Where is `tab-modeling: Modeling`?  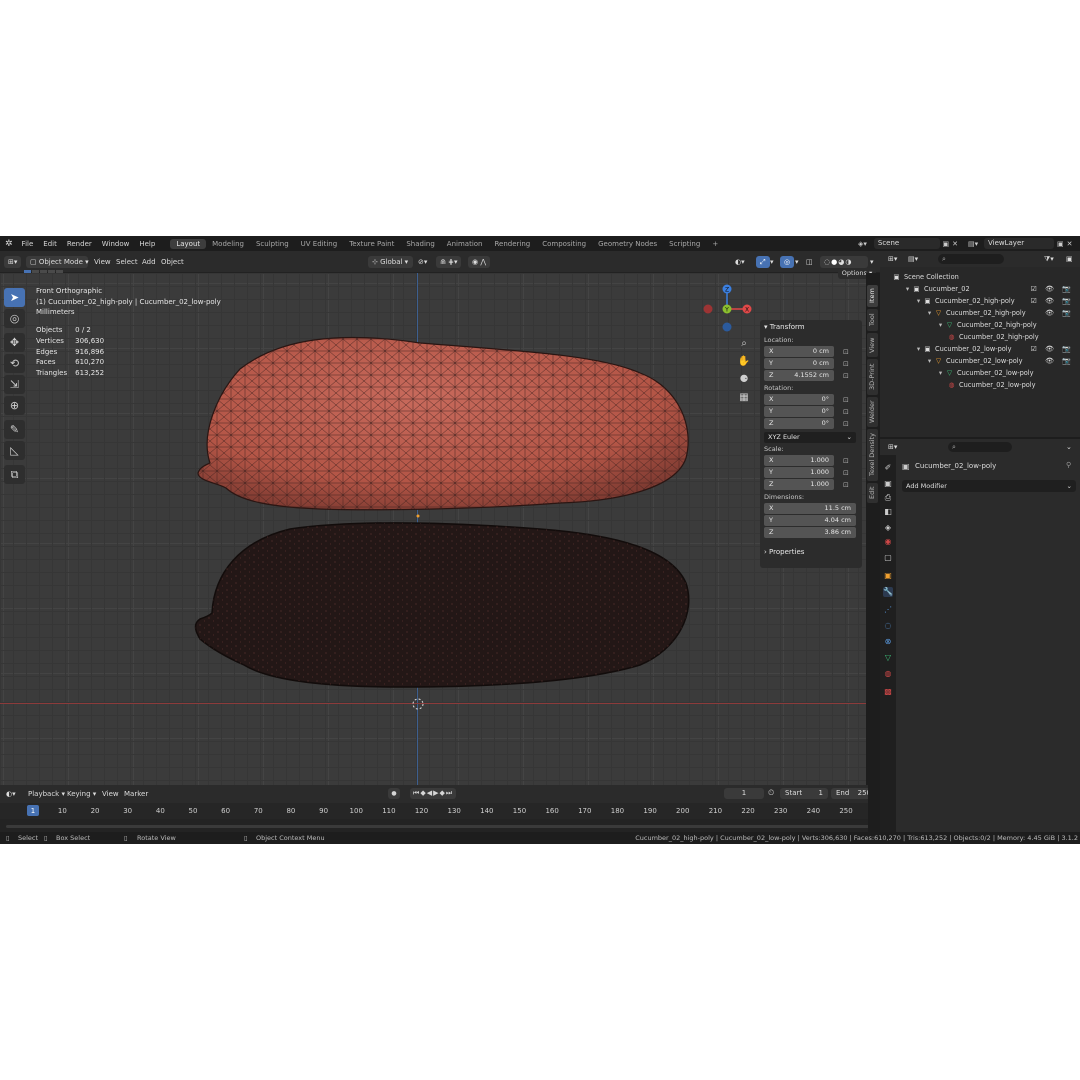 tab-modeling: Modeling is located at coordinates (228, 244).